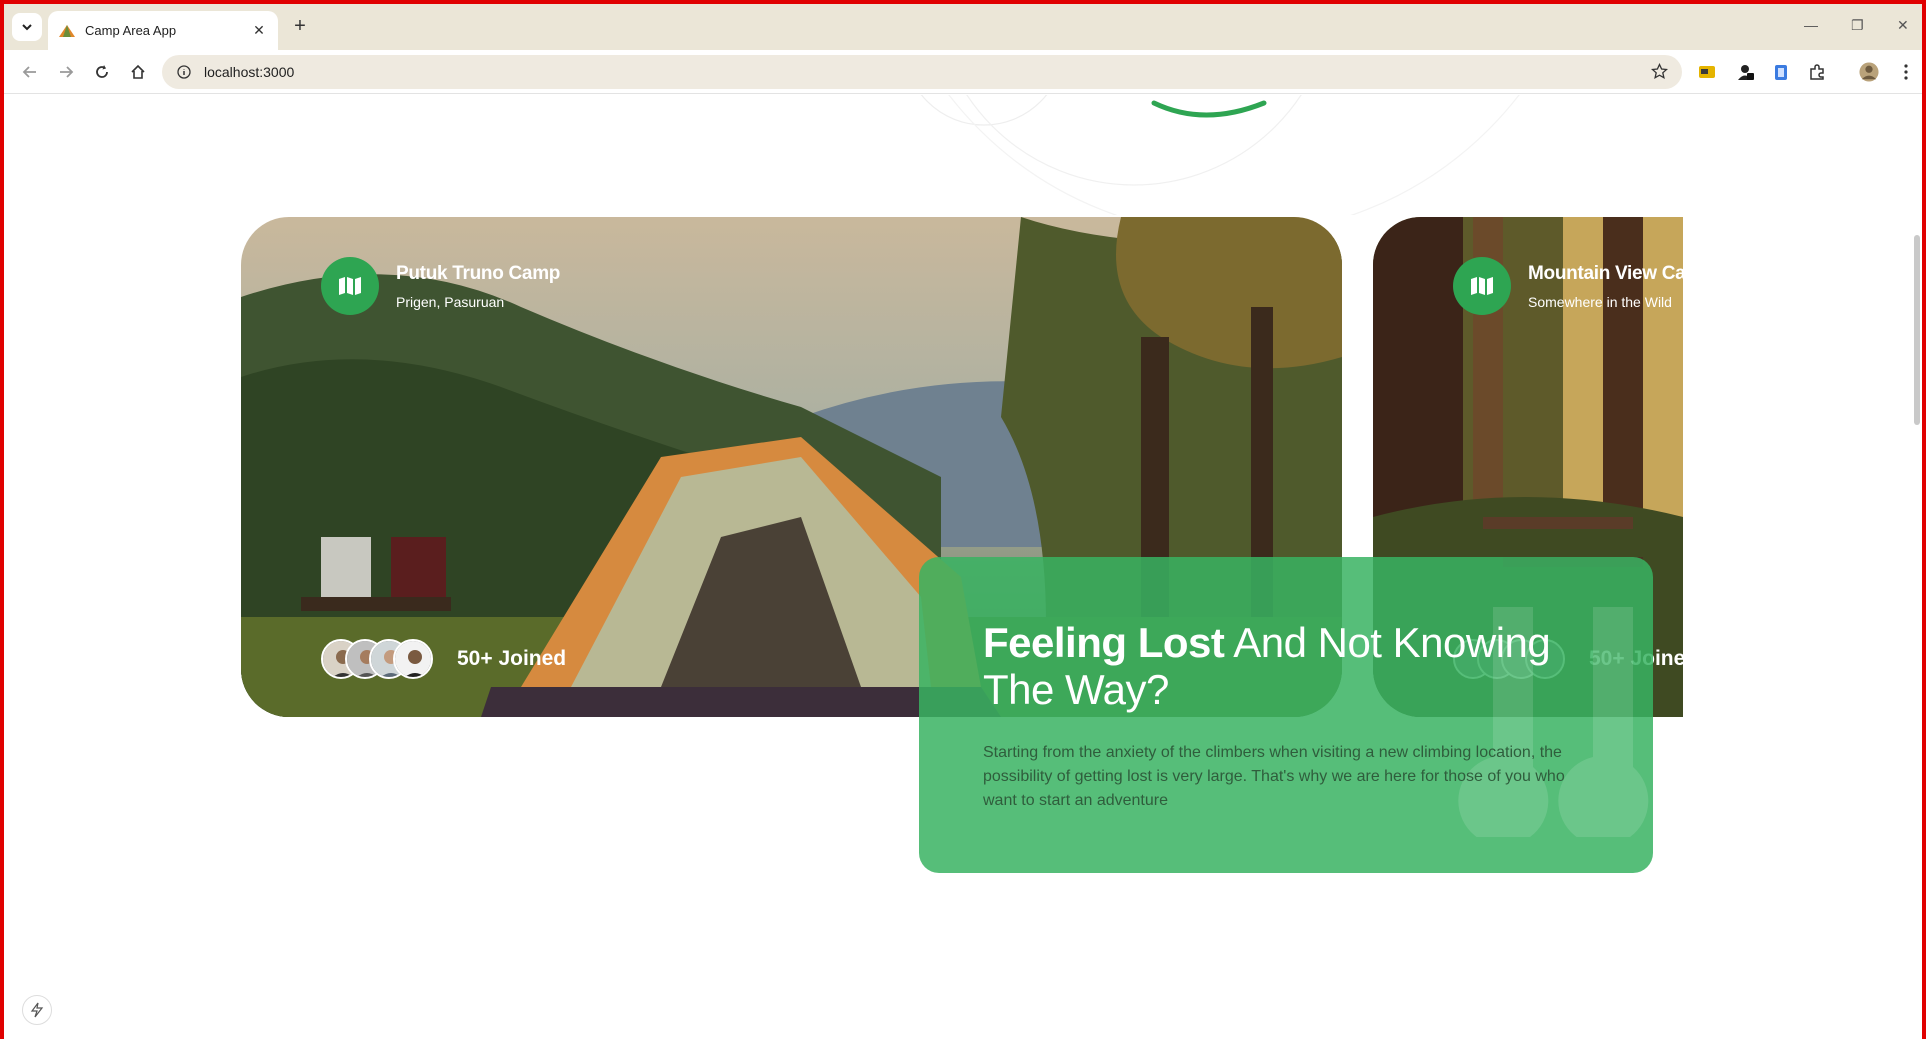  Describe the element at coordinates (922, 72) in the screenshot. I see `address-bar: localhost:3000` at that location.